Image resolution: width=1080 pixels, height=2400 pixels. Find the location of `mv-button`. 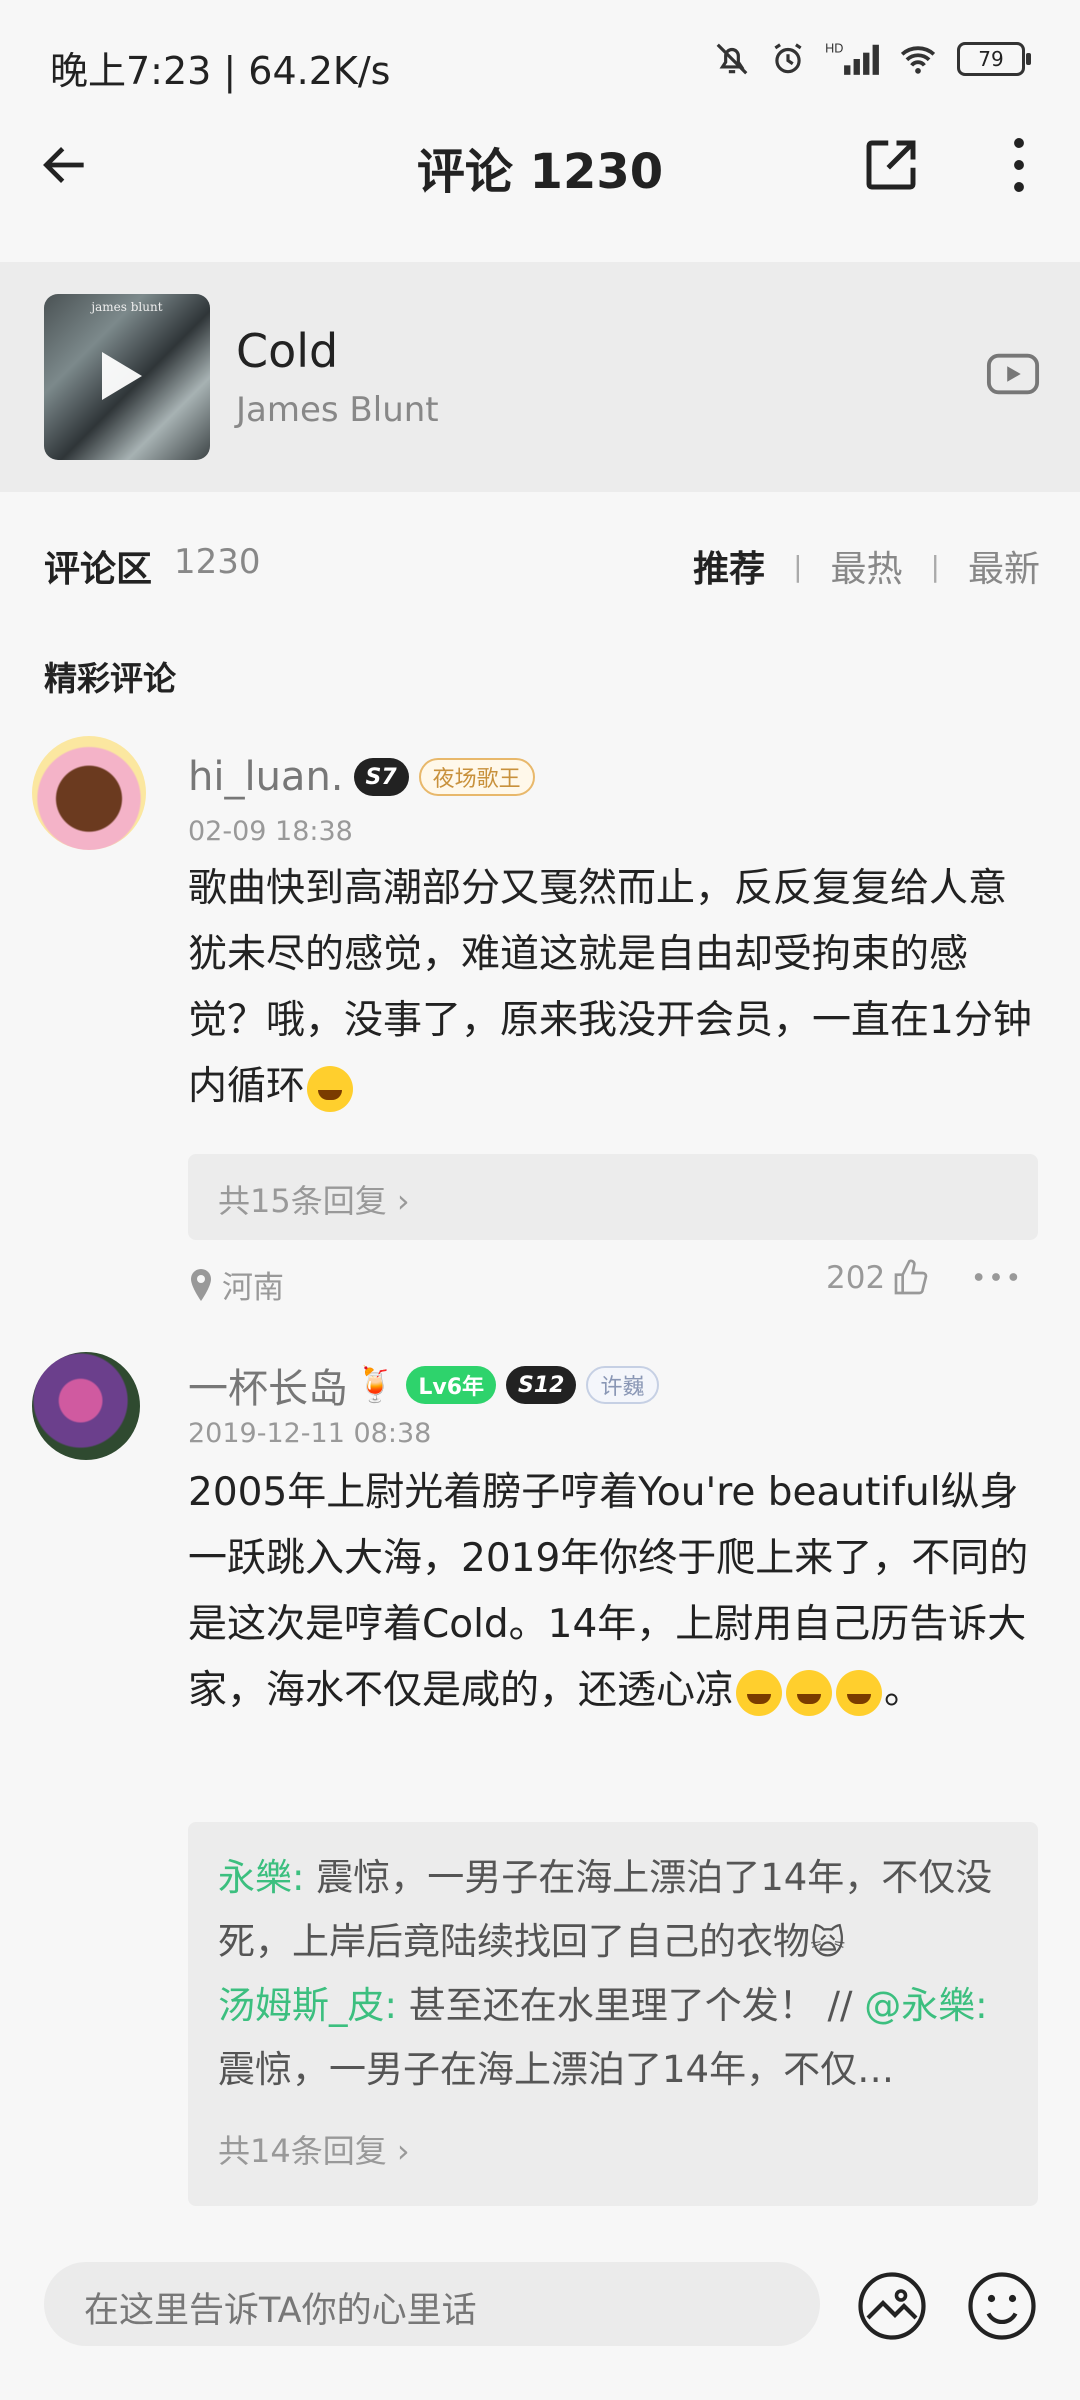

mv-button is located at coordinates (1013, 374).